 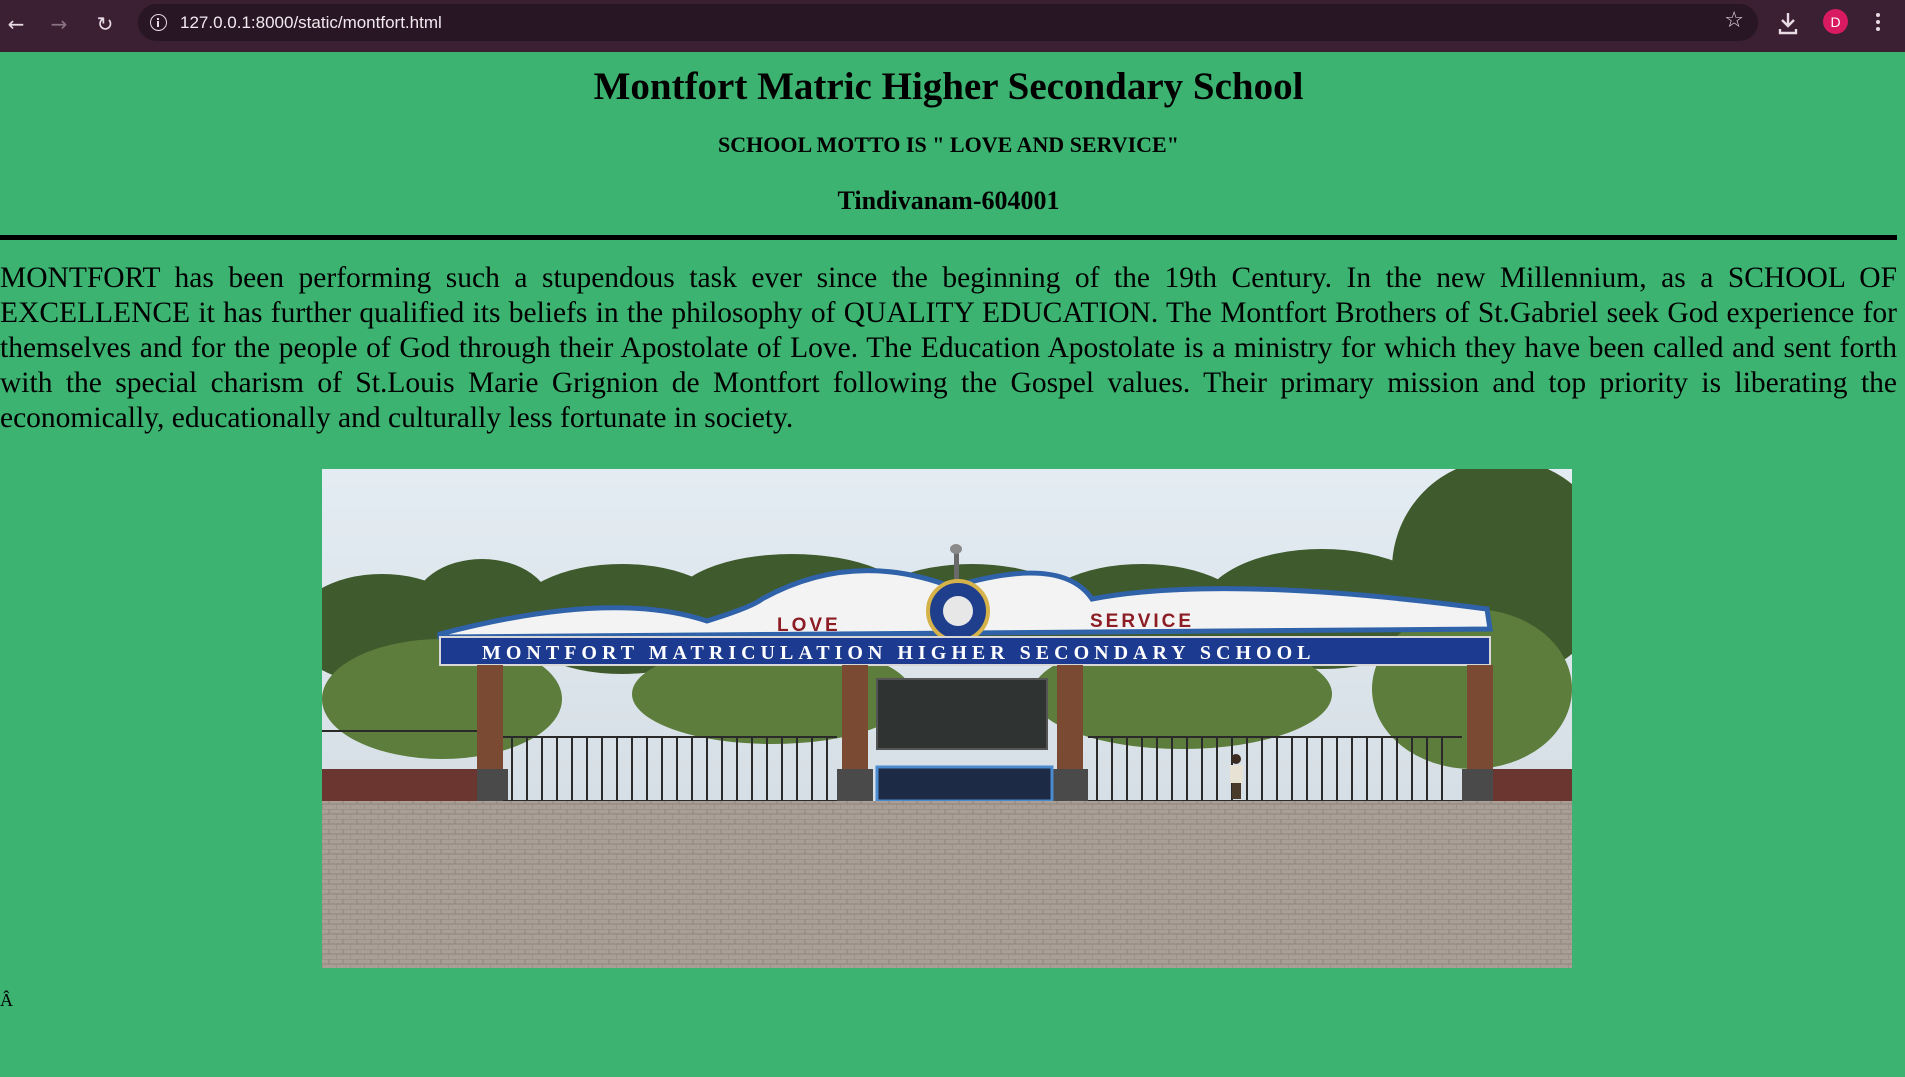 I want to click on address-bar: 127.0.0.1:8000/static/montfort.html ☆, so click(x=948, y=22).